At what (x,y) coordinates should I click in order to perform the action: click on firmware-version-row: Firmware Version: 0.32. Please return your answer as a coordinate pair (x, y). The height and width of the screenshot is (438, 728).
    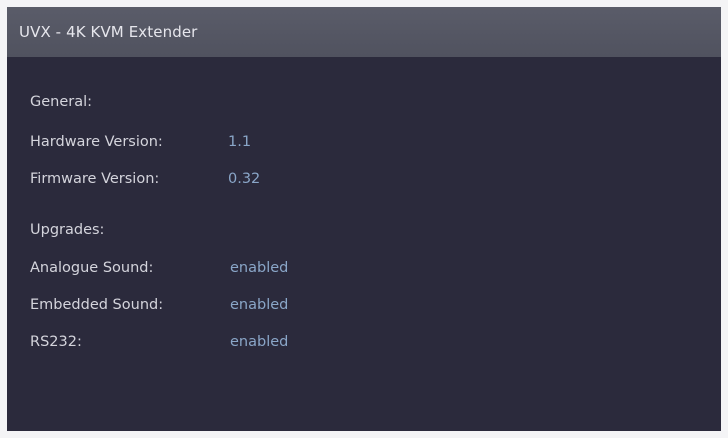
    Looking at the image, I should click on (145, 179).